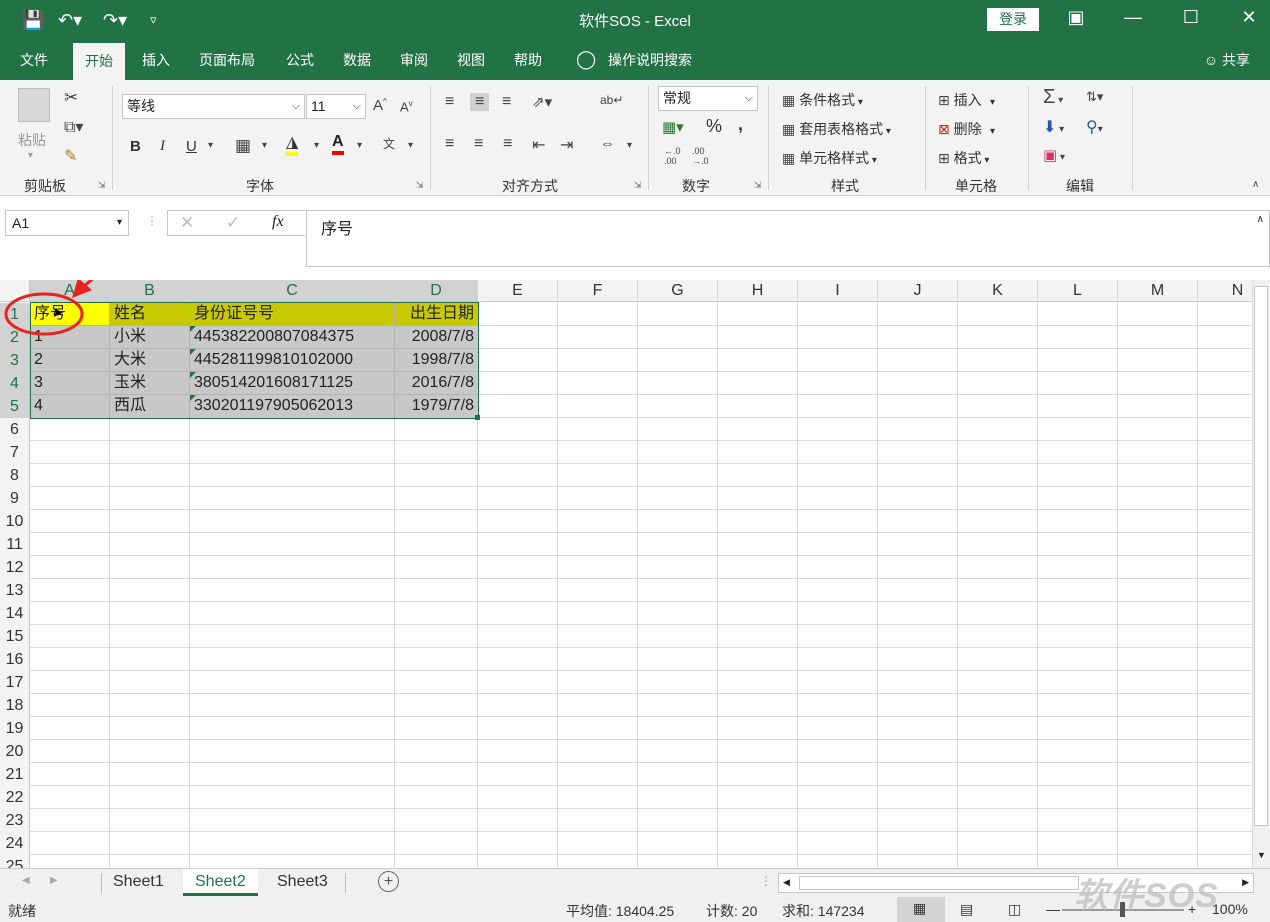 Image resolution: width=1270 pixels, height=922 pixels. I want to click on column-header-h: H, so click(758, 291).